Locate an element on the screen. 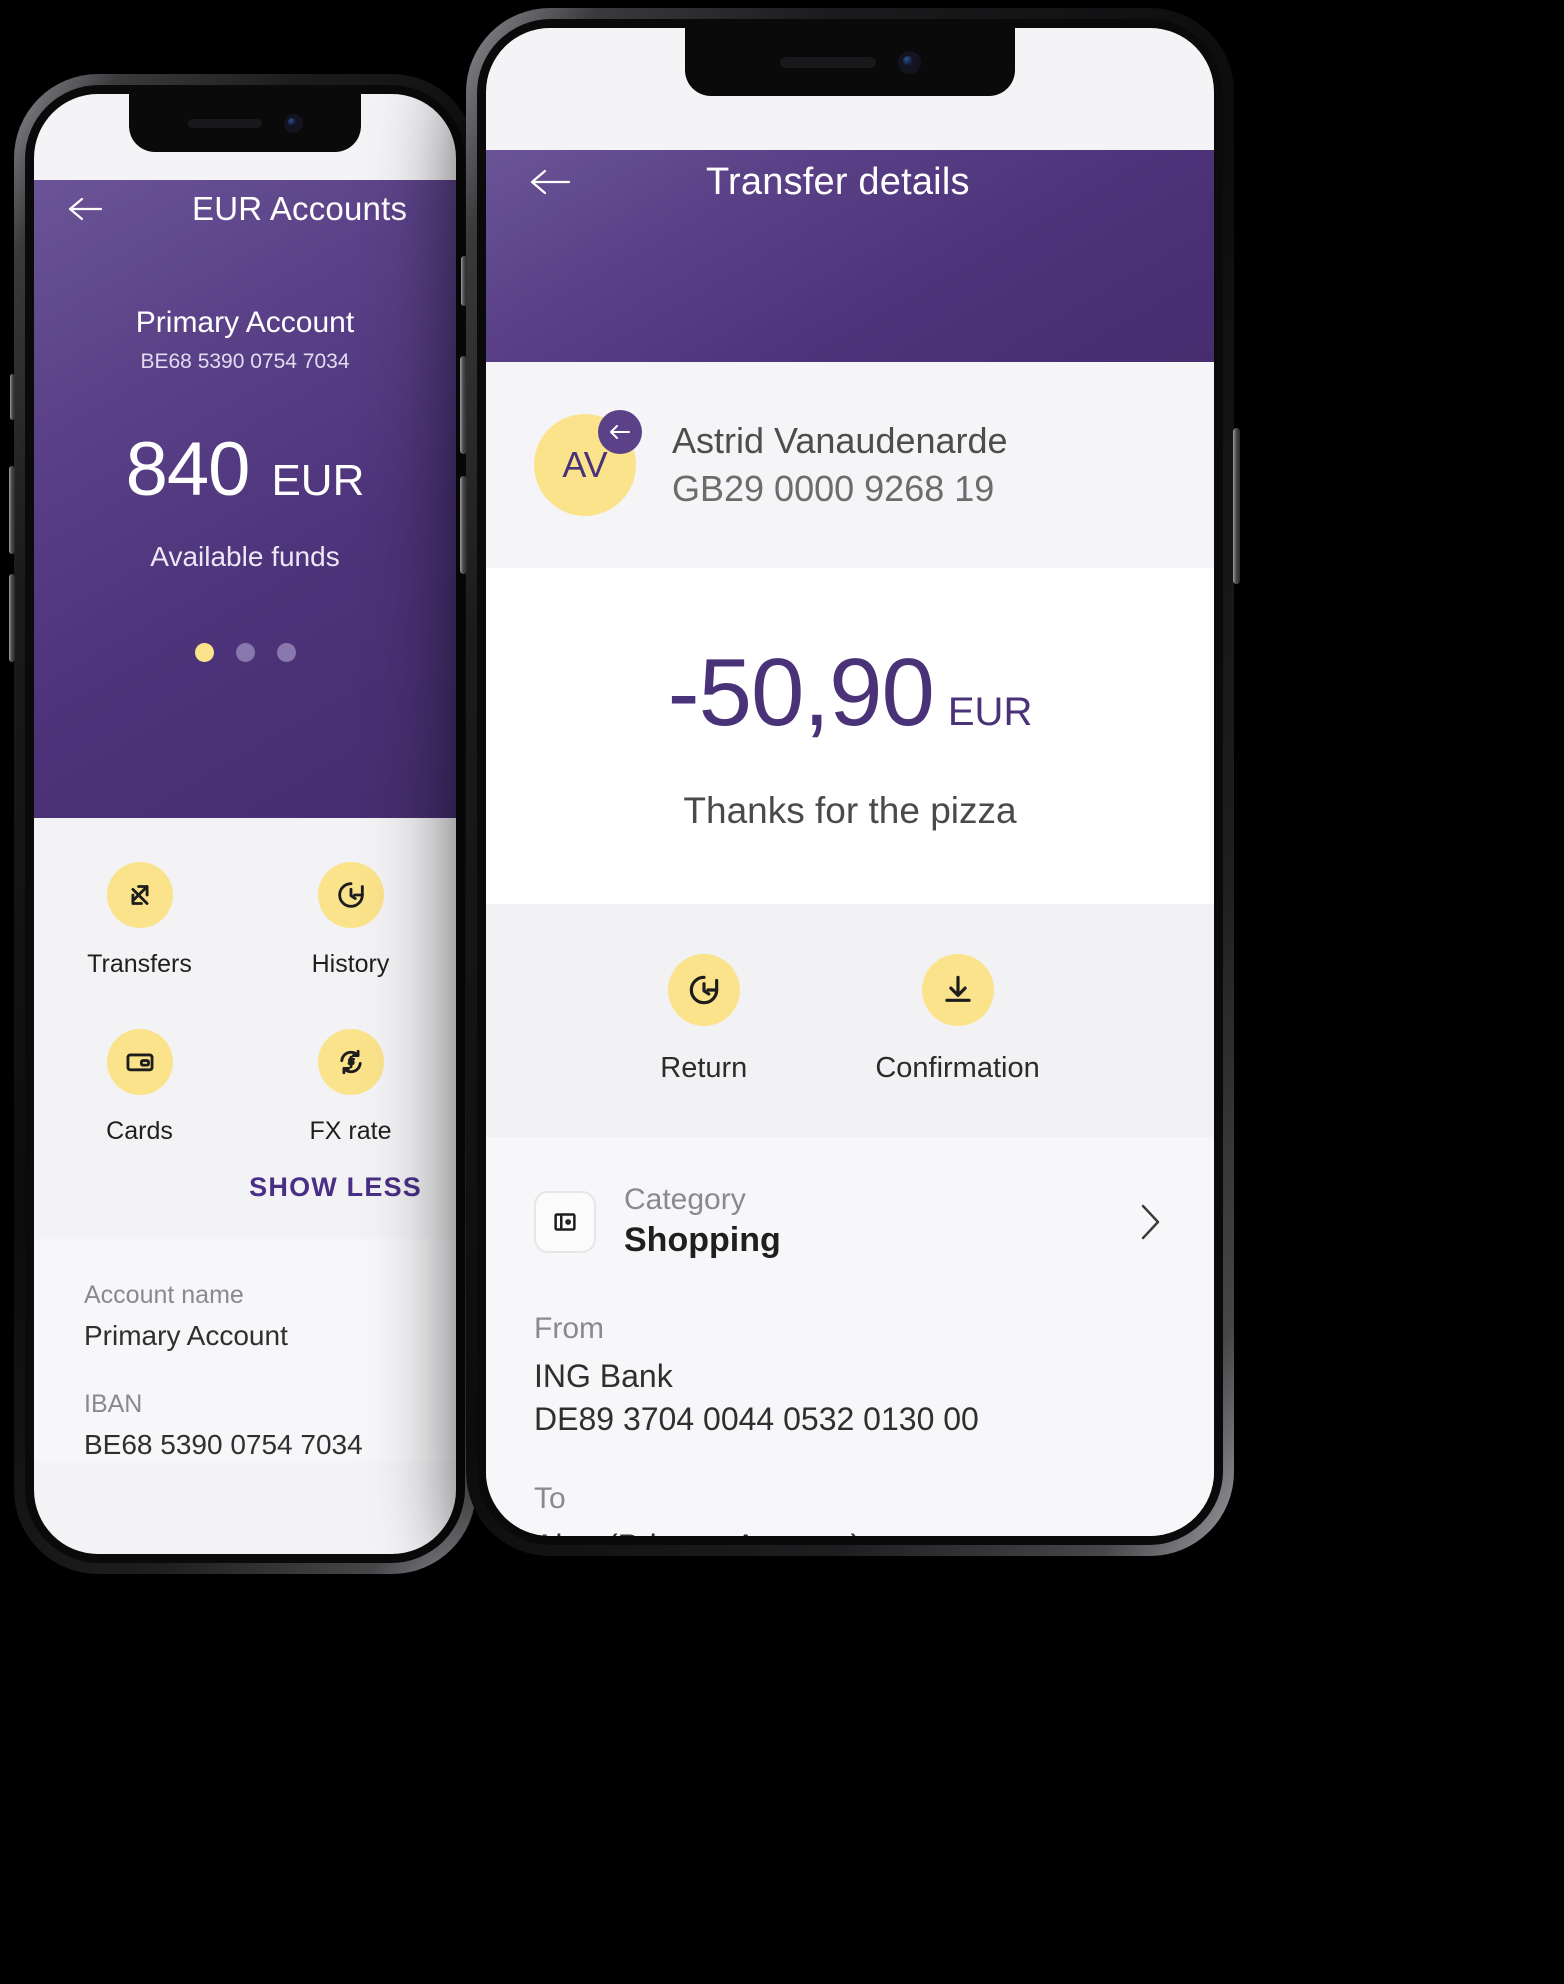  field-value-line1: ING Bank is located at coordinates (603, 1376).